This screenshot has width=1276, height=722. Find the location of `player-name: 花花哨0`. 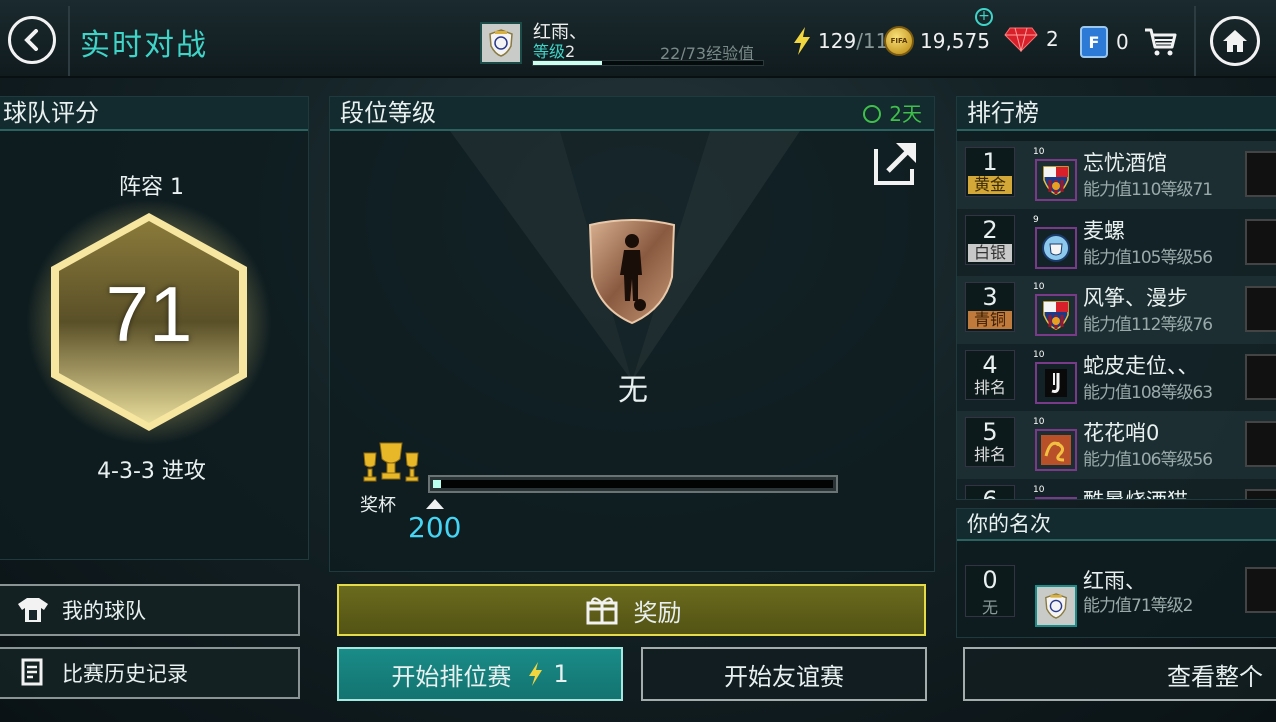

player-name: 花花哨0 is located at coordinates (1121, 433).